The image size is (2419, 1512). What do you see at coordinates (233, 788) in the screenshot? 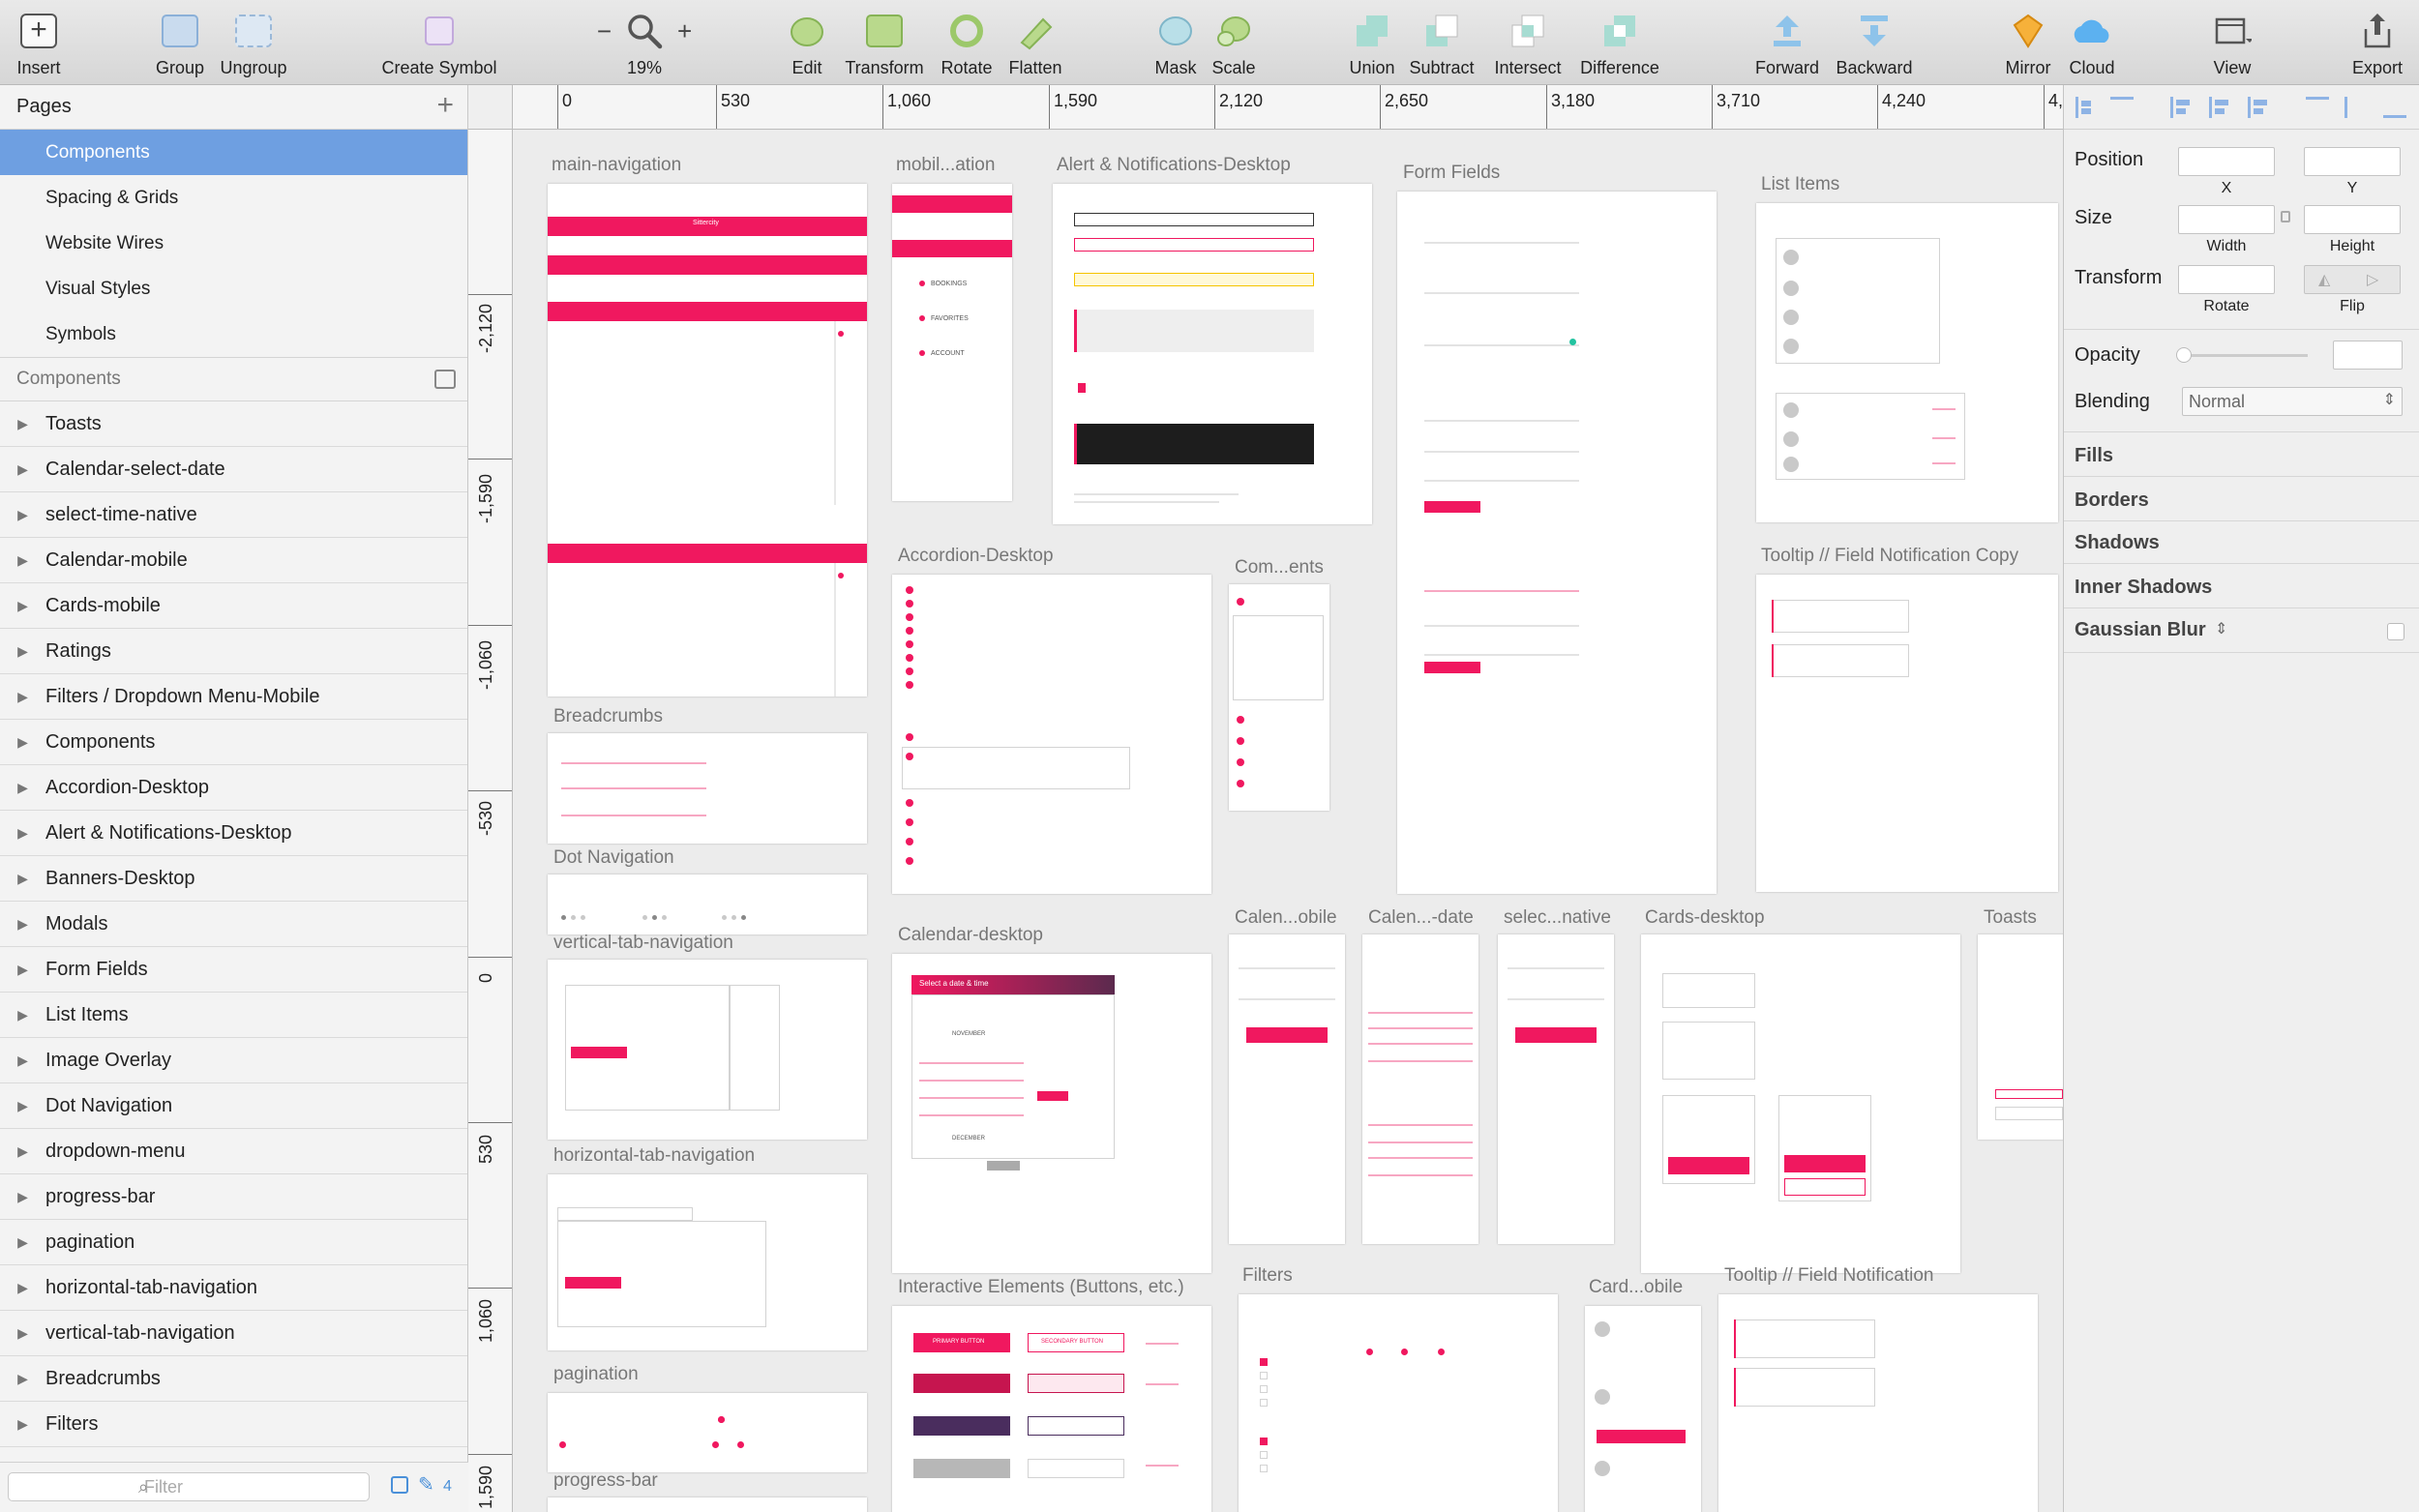
I see `layer-item: ▶ Accordion-Desktop` at bounding box center [233, 788].